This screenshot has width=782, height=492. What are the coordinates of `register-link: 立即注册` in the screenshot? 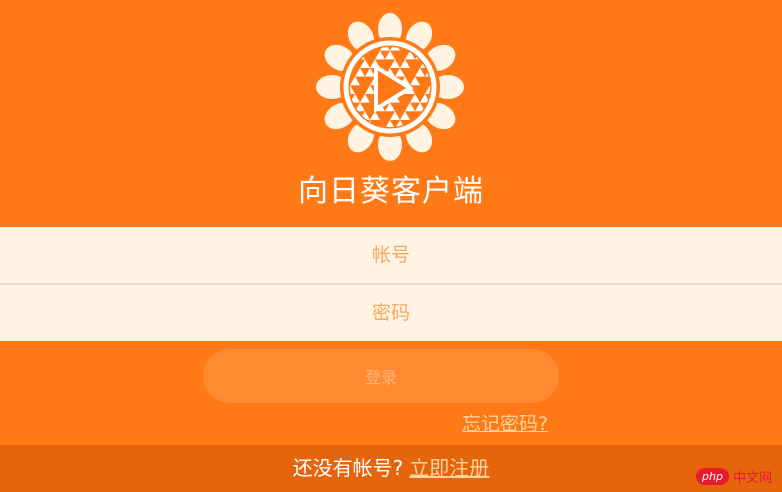 It's located at (449, 468).